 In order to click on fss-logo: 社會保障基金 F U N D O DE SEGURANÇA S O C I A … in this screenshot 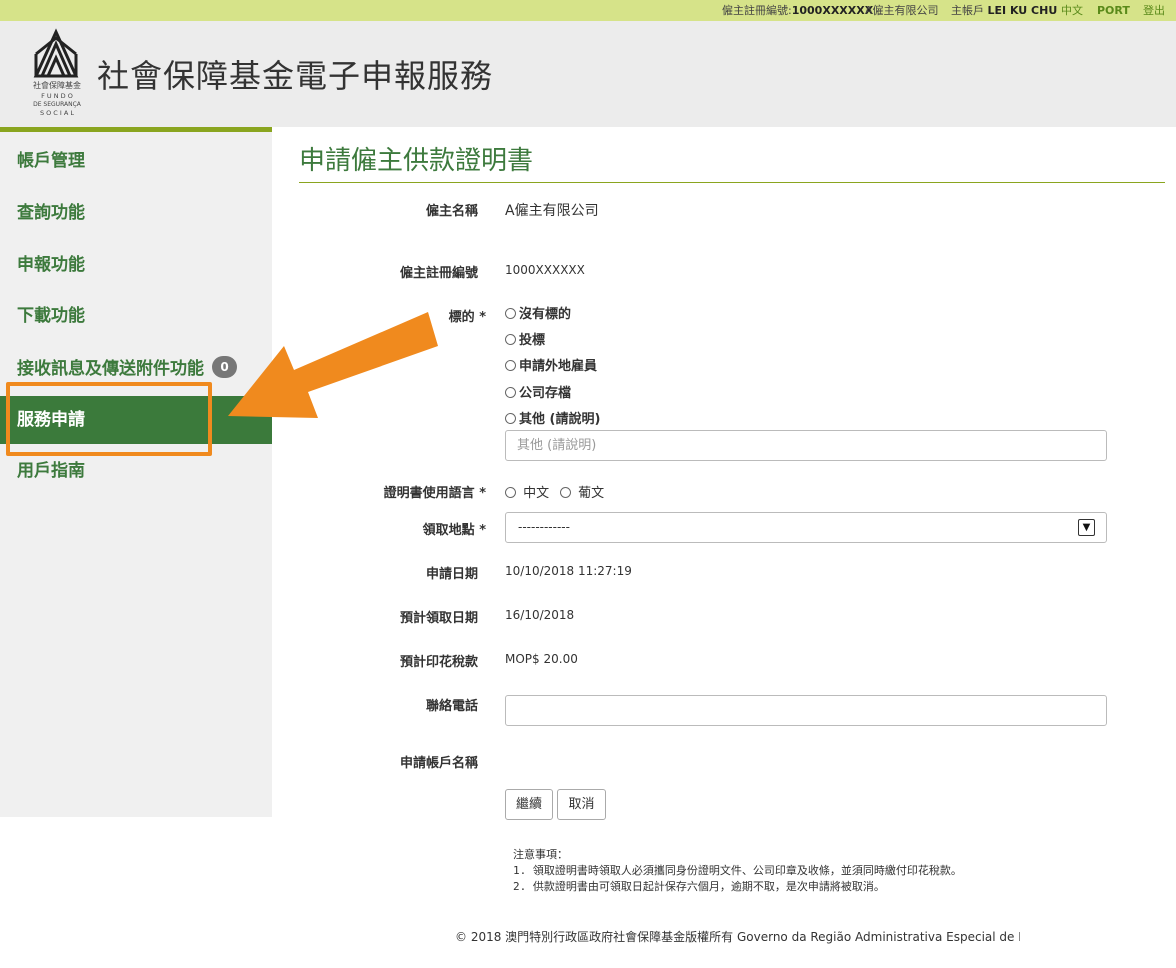, I will do `click(58, 74)`.